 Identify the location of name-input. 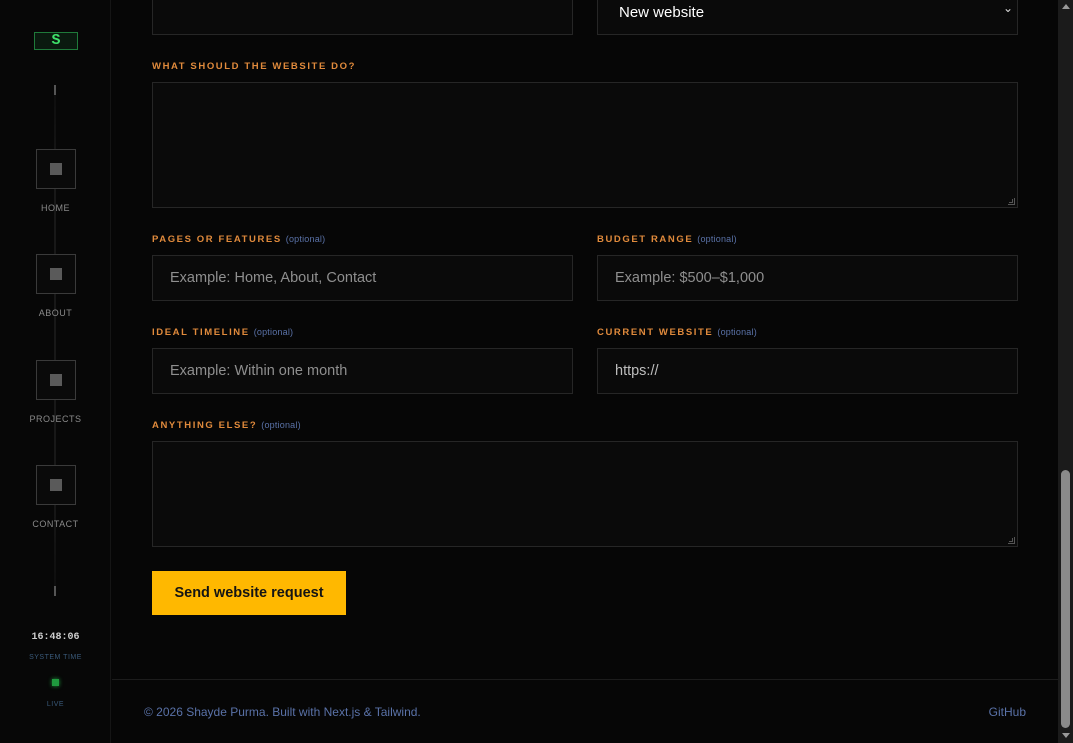
(362, 17).